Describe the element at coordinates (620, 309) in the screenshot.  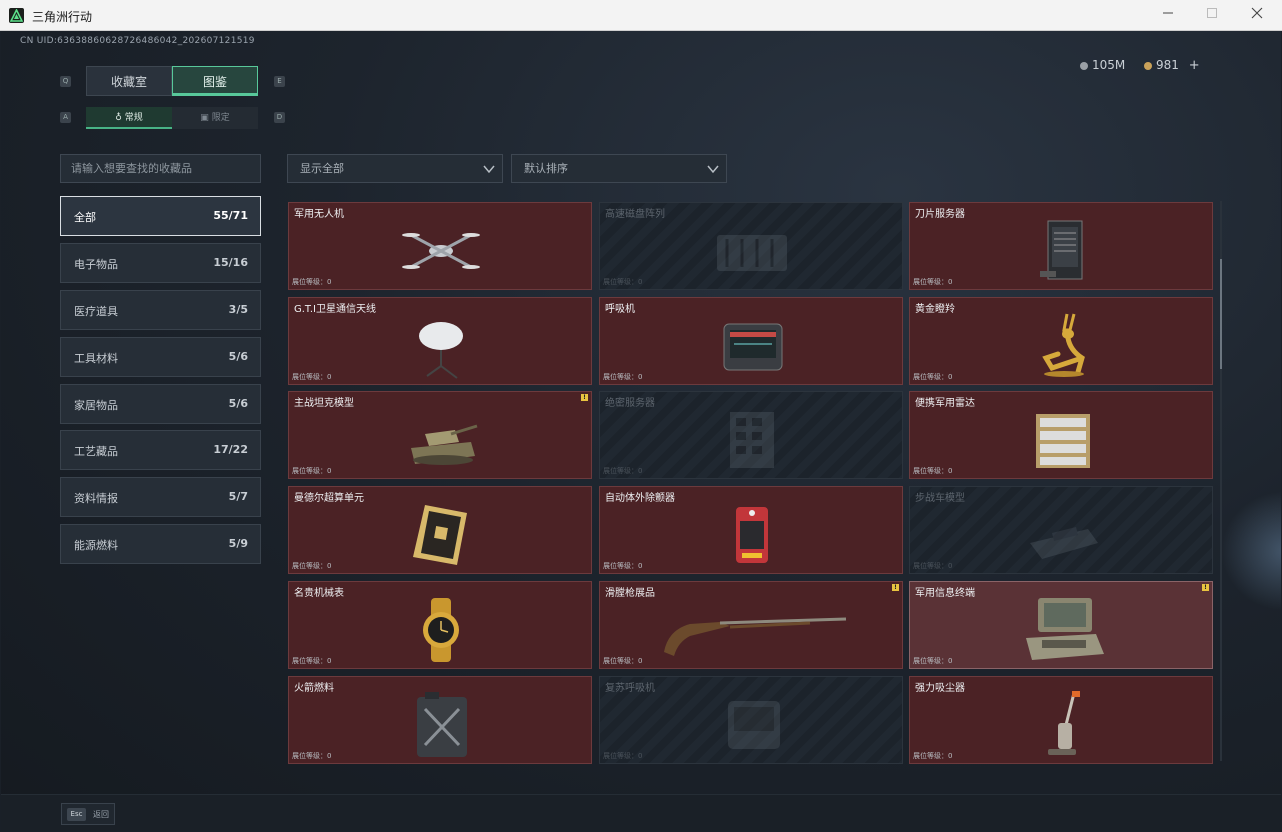
I see `item-name: 呼吸机` at that location.